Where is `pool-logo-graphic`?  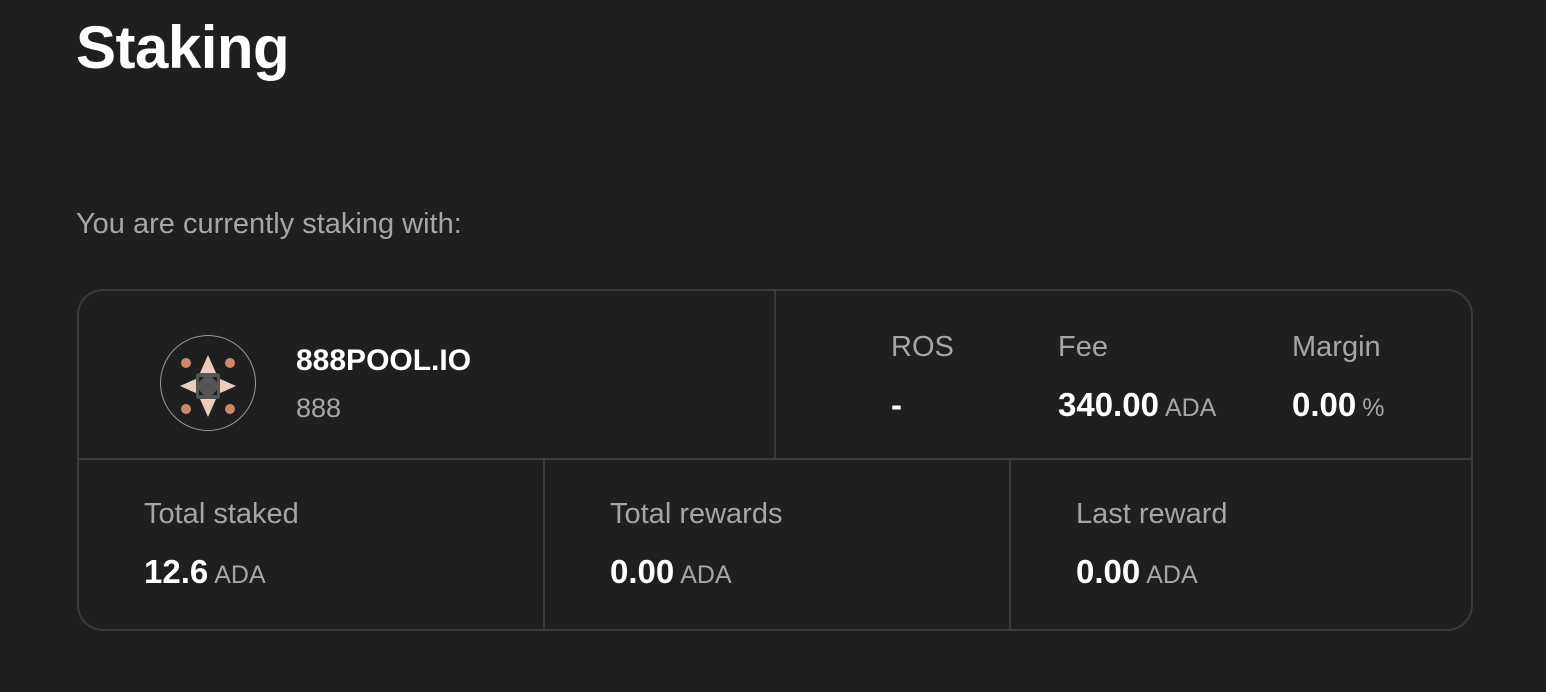 pool-logo-graphic is located at coordinates (208, 386).